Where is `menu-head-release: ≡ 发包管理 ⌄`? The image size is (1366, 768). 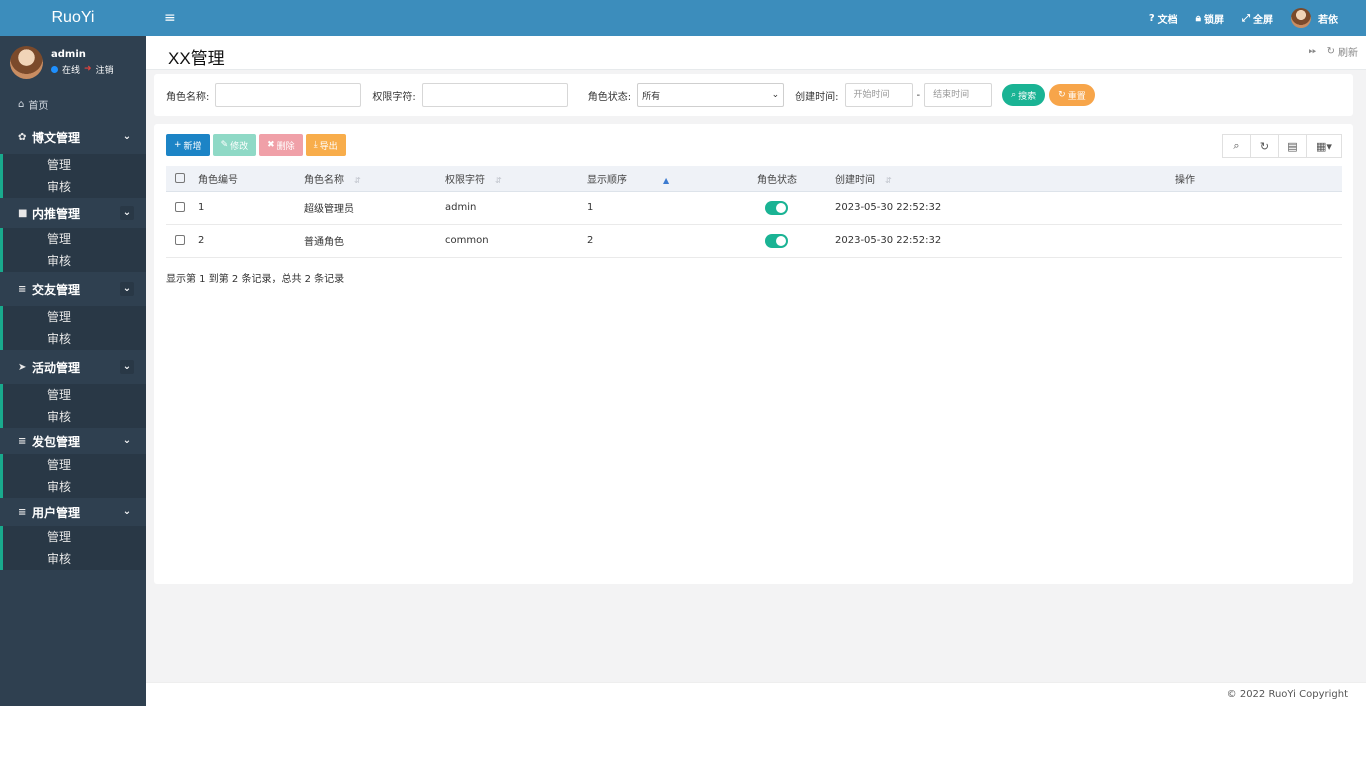
menu-head-release: ≡ 发包管理 ⌄ is located at coordinates (73, 441).